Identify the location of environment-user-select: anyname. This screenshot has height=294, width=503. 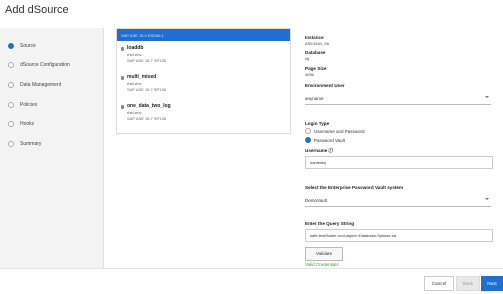
(398, 99).